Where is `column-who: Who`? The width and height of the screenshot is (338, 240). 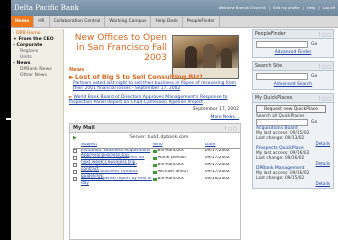 column-who: Who is located at coordinates (179, 145).